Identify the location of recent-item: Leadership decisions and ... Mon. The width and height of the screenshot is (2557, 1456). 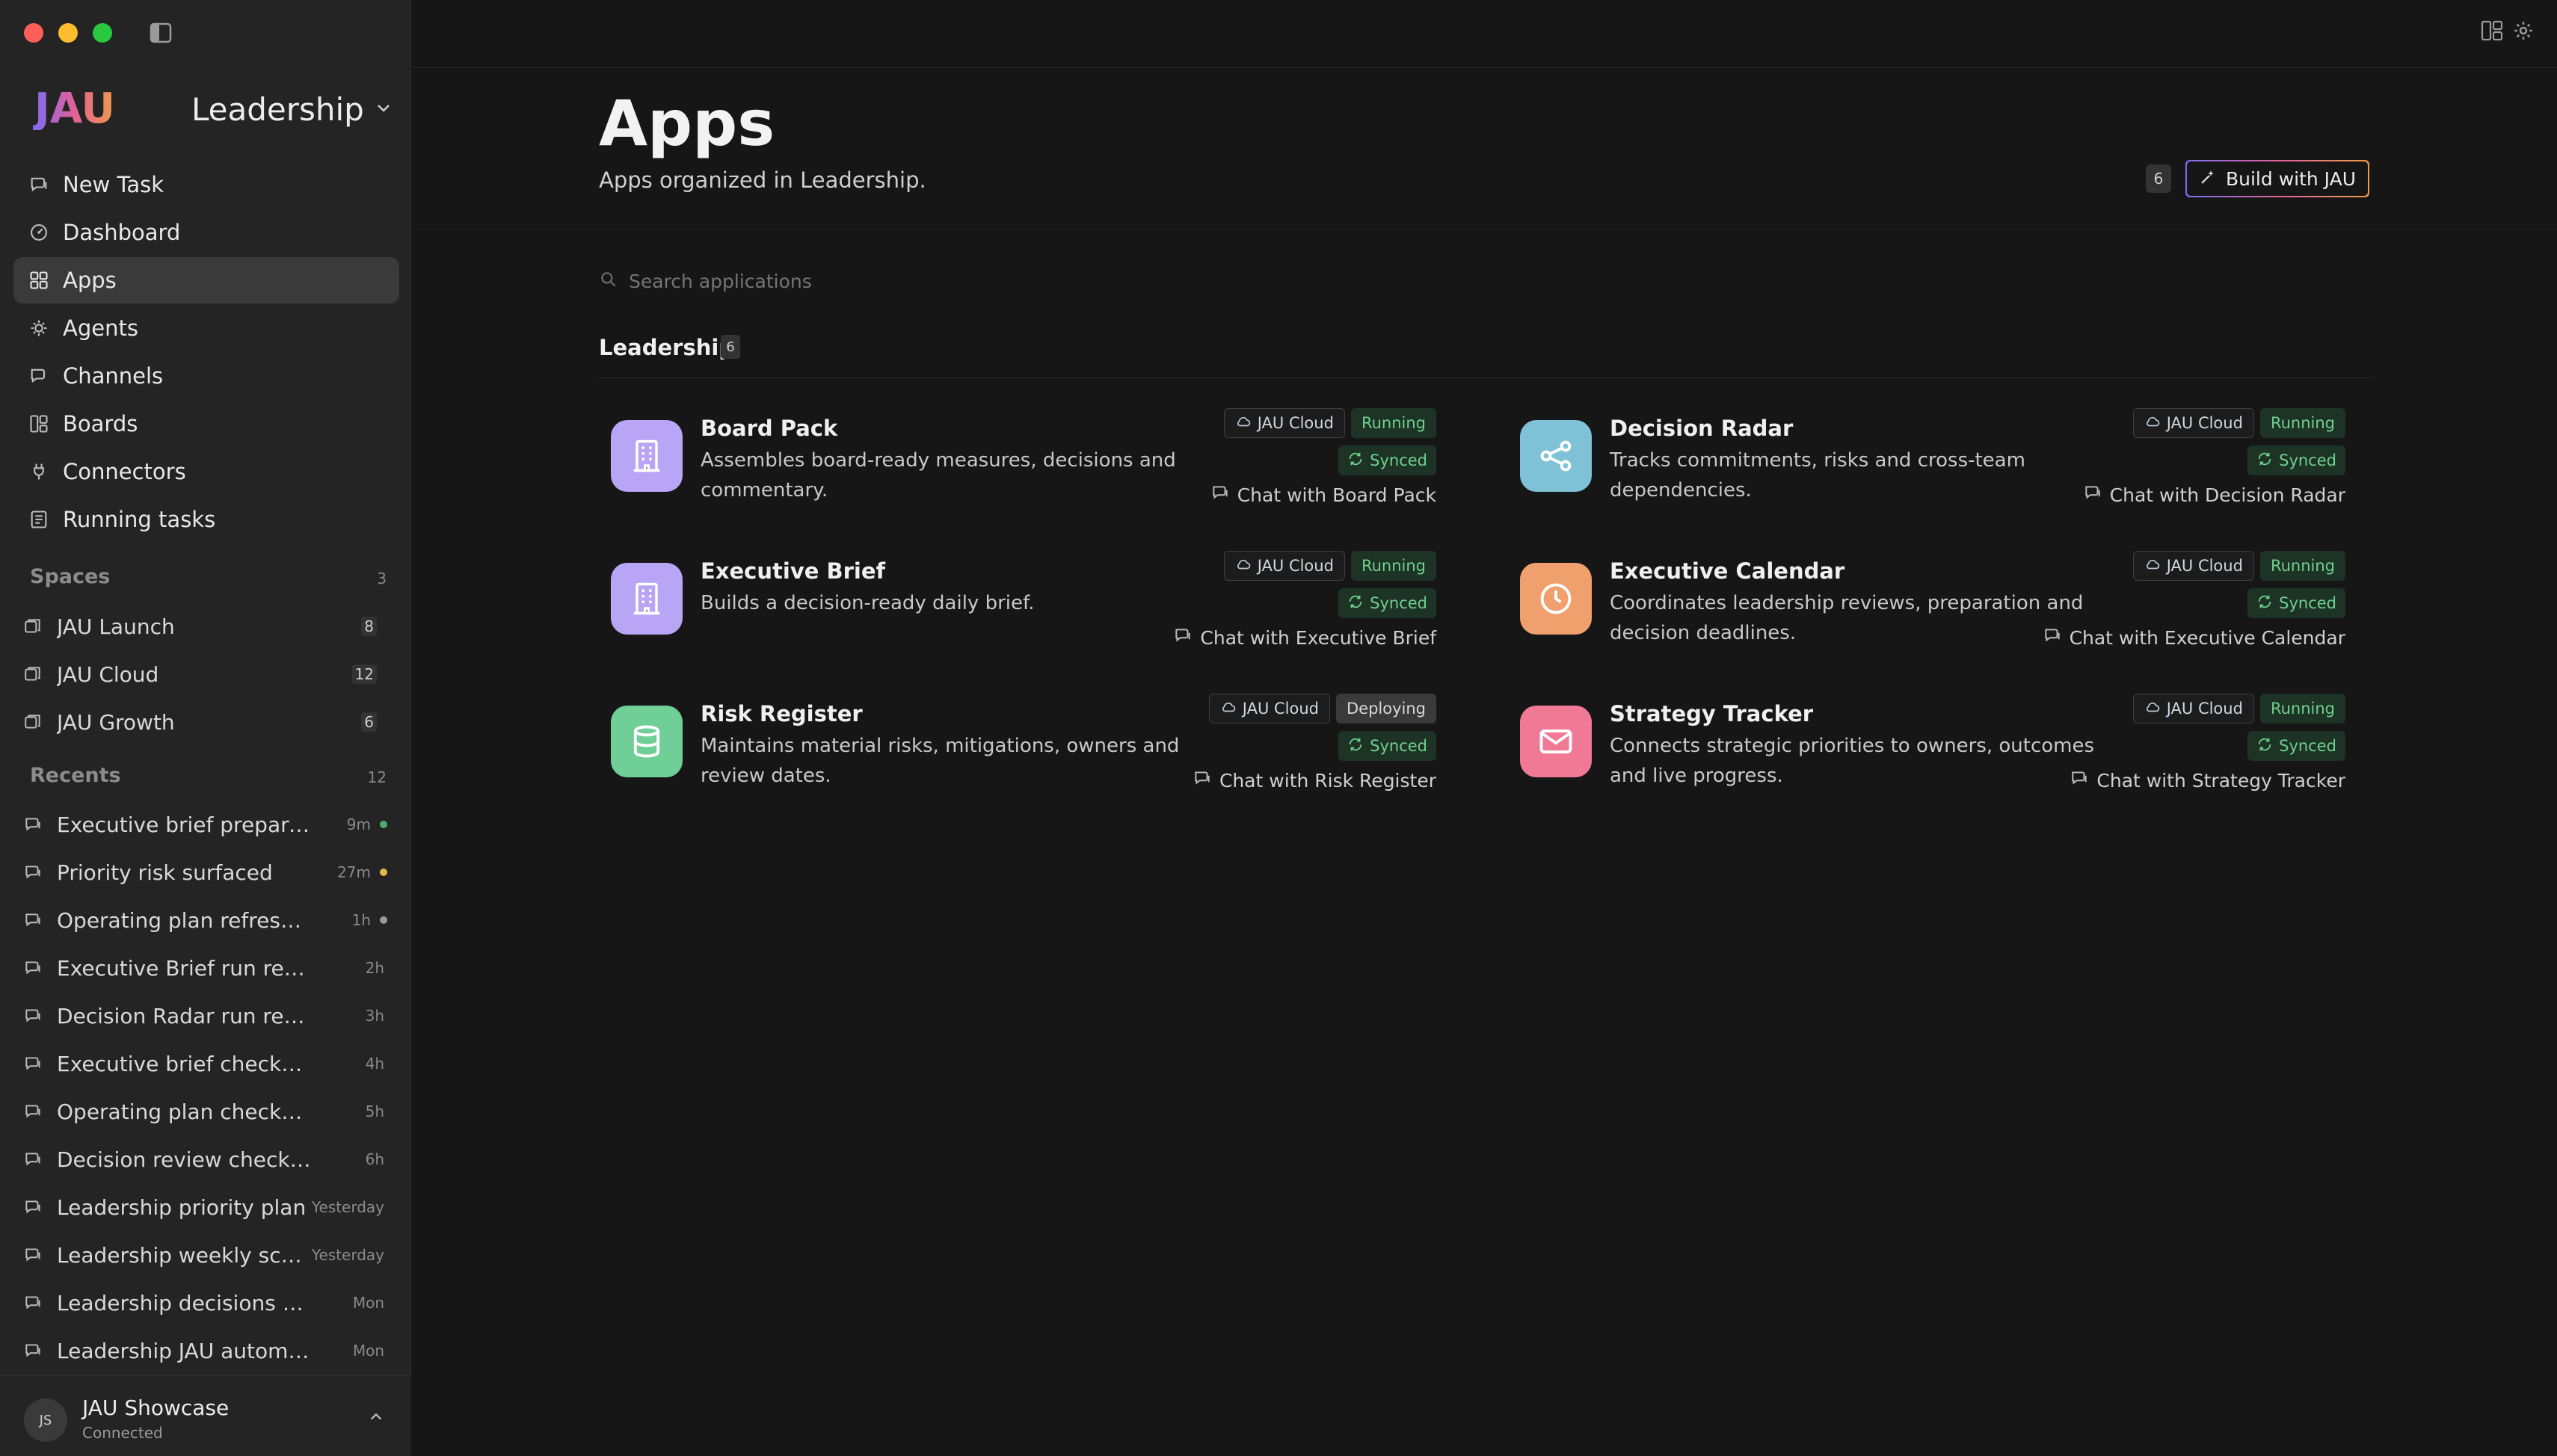
(206, 1302).